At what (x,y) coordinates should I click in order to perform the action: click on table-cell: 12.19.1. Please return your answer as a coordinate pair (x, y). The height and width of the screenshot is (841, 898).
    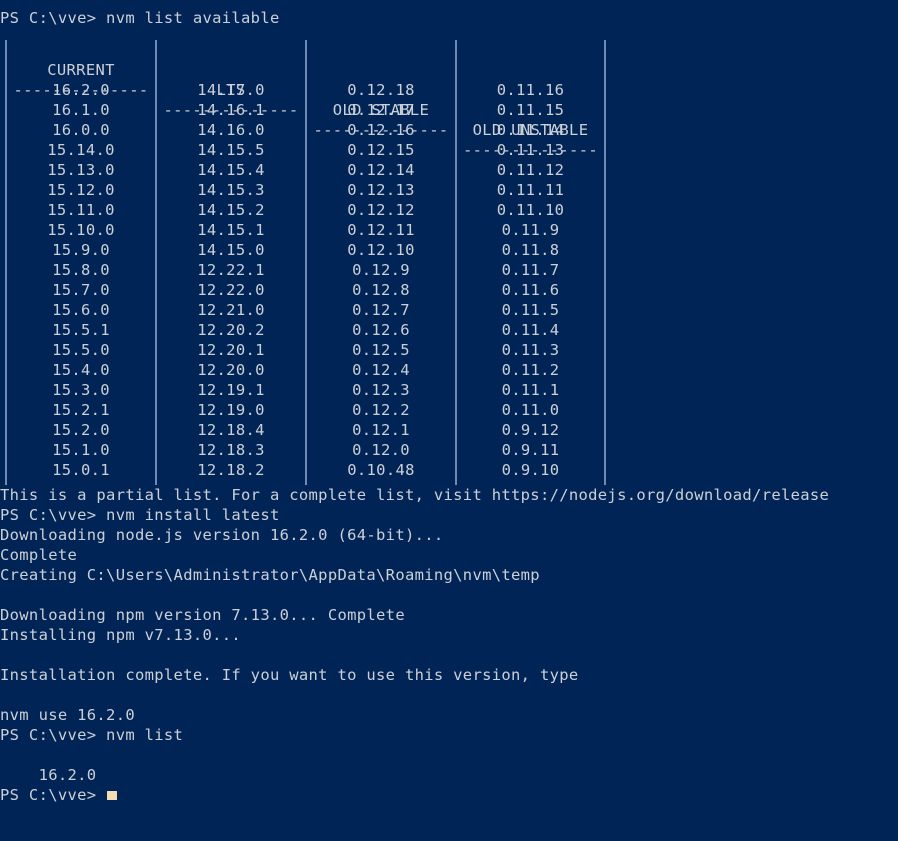
    Looking at the image, I should click on (231, 390).